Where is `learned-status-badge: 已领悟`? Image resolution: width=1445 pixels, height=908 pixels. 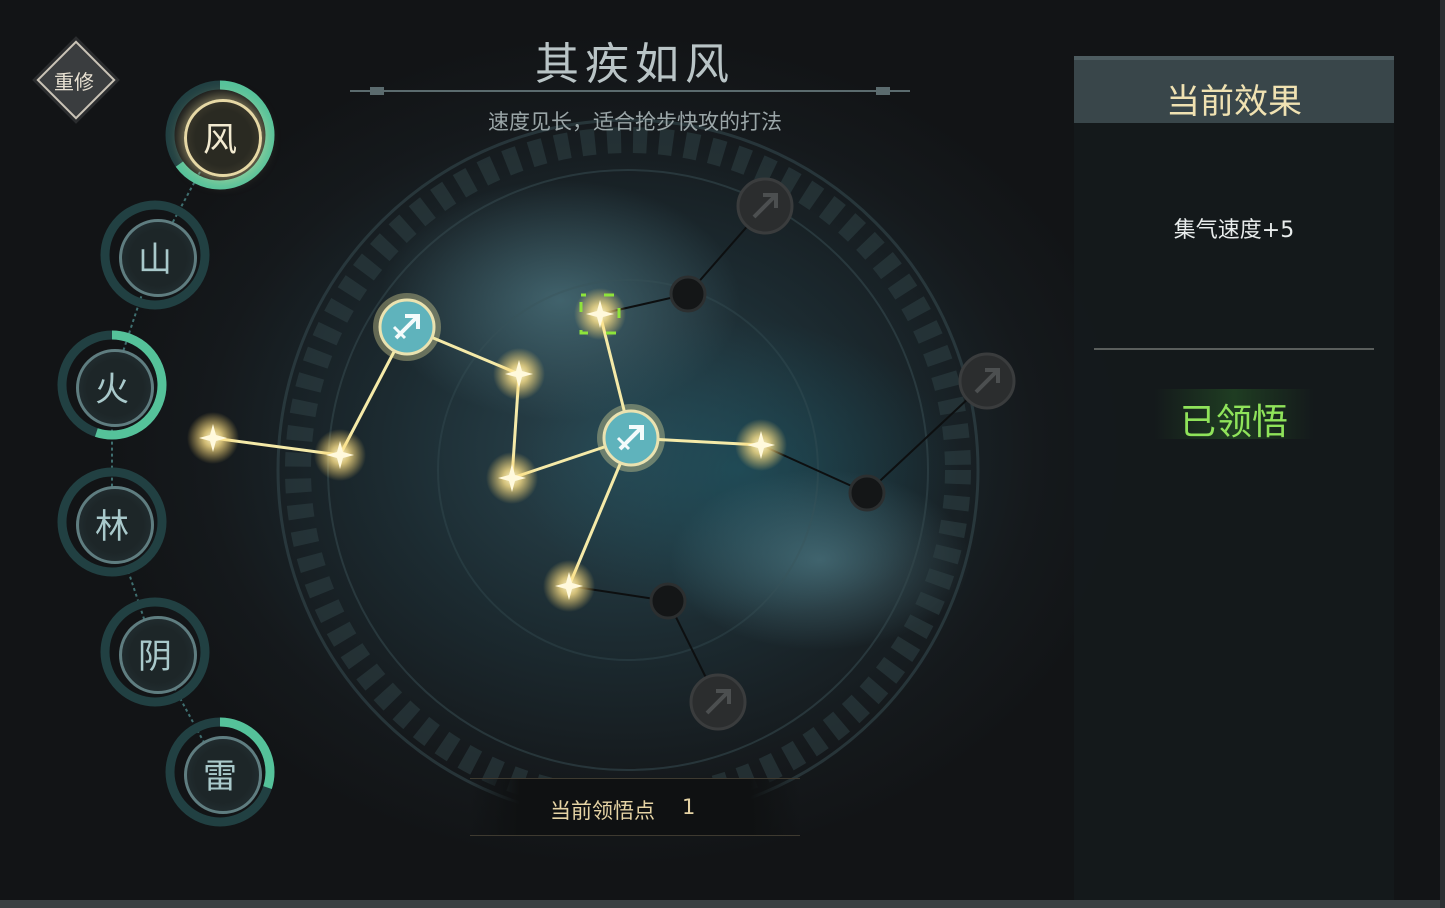 learned-status-badge: 已领悟 is located at coordinates (1234, 416).